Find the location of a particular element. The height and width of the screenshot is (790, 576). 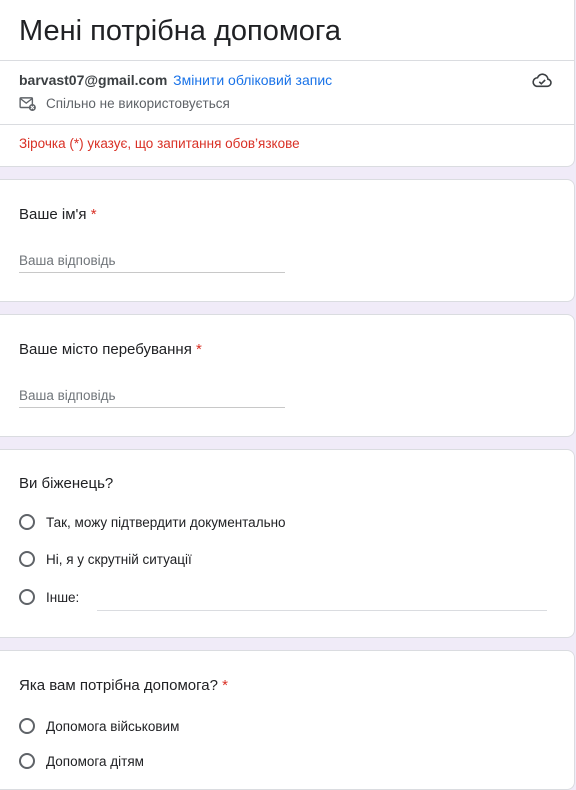

question-title-refugee: Ви біженець? is located at coordinates (66, 483).